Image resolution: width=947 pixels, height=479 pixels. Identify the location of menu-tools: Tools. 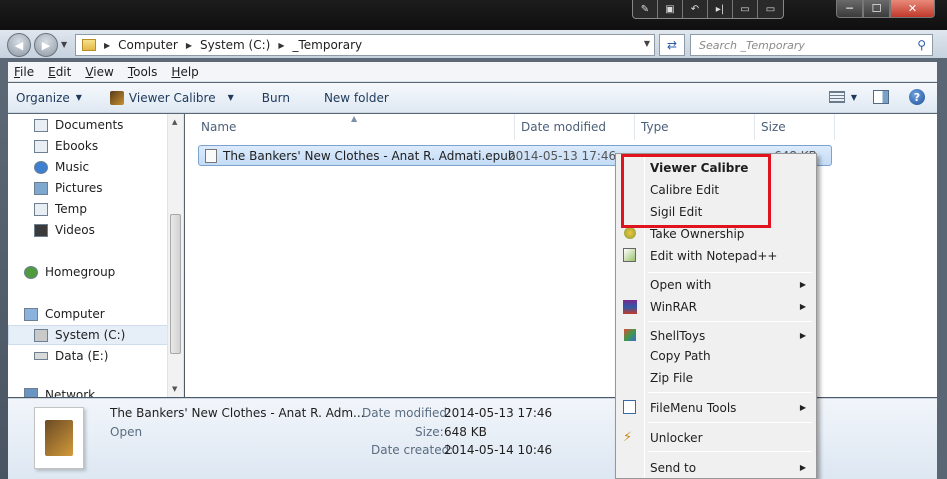
(143, 72).